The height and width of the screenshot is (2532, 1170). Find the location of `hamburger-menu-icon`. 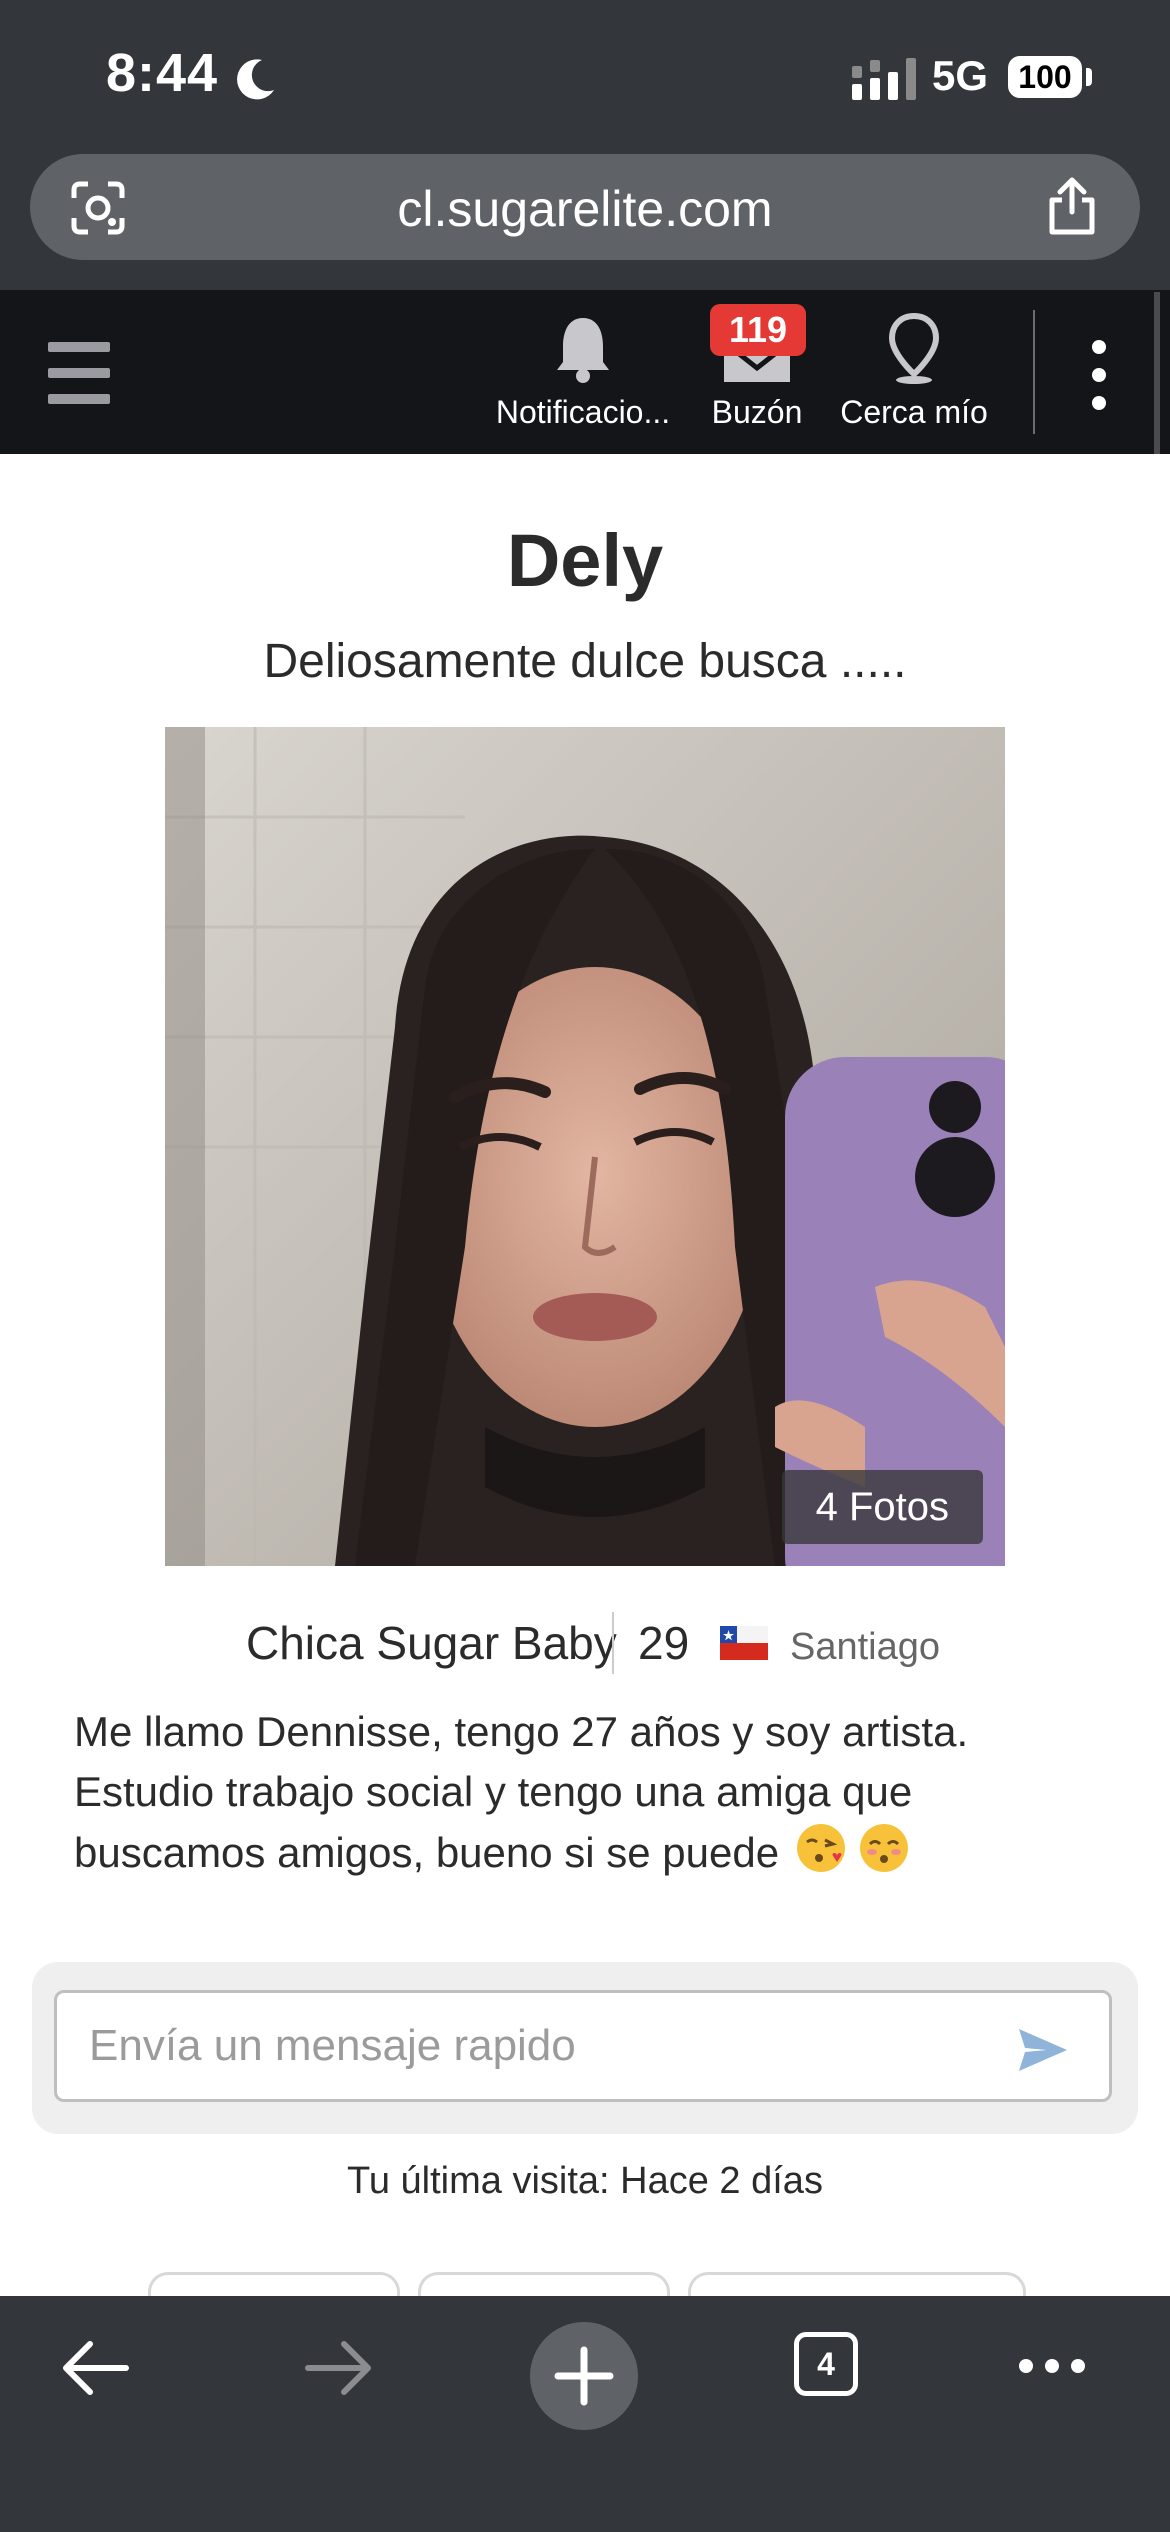

hamburger-menu-icon is located at coordinates (79, 373).